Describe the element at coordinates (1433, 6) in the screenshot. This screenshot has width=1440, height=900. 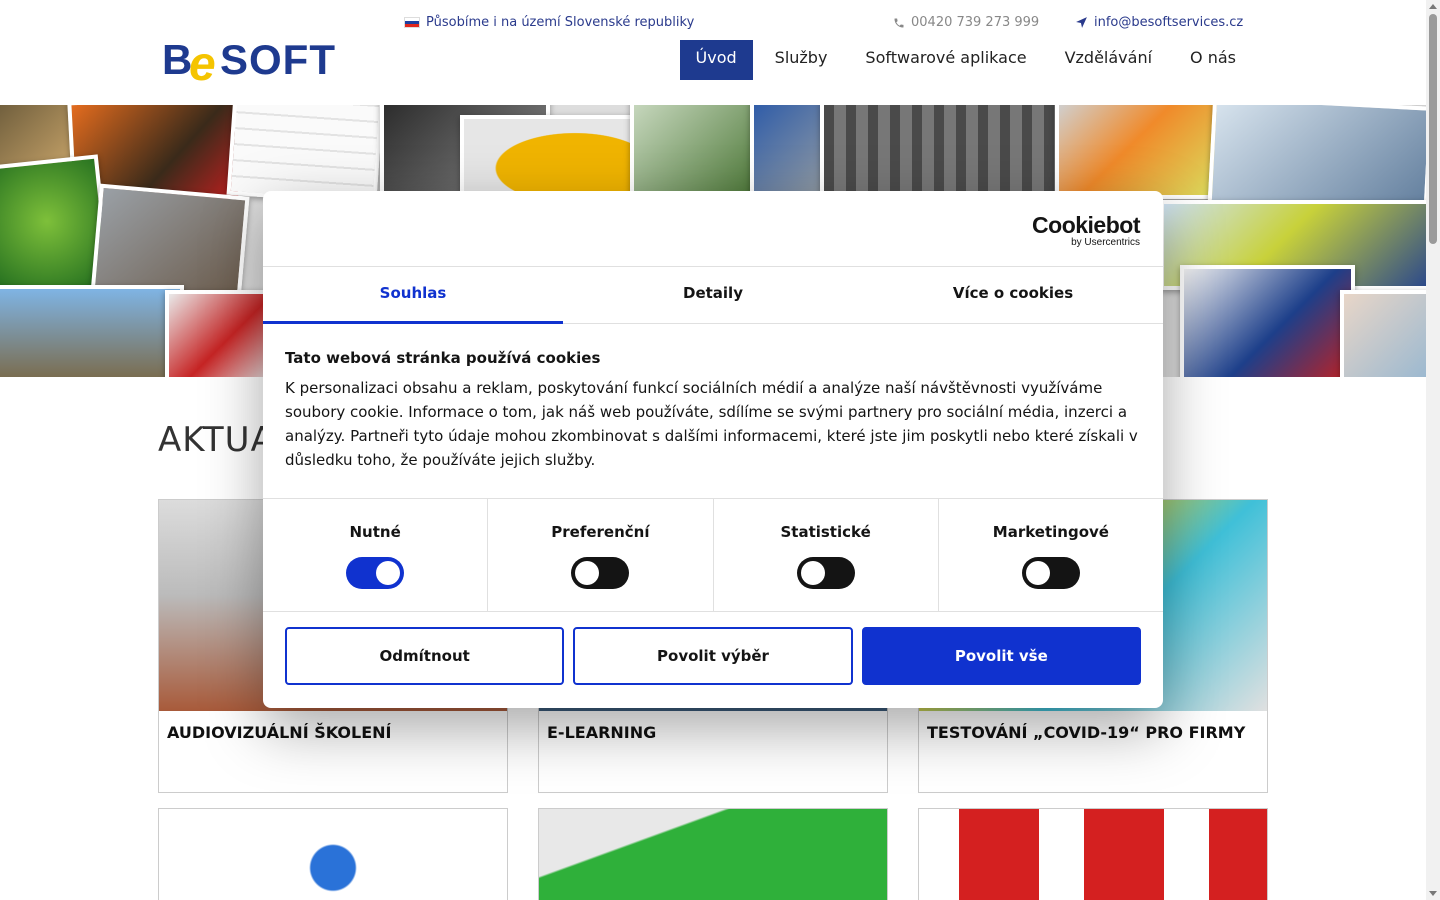
I see `scroll-up-icon` at that location.